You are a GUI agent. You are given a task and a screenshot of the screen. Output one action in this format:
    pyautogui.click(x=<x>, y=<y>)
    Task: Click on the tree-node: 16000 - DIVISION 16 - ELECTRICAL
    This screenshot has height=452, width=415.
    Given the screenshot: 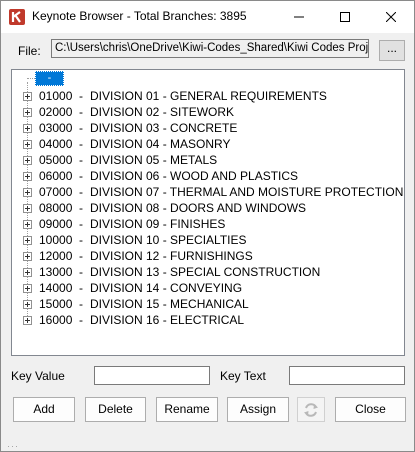 What is the action you would take?
    pyautogui.click(x=202, y=320)
    